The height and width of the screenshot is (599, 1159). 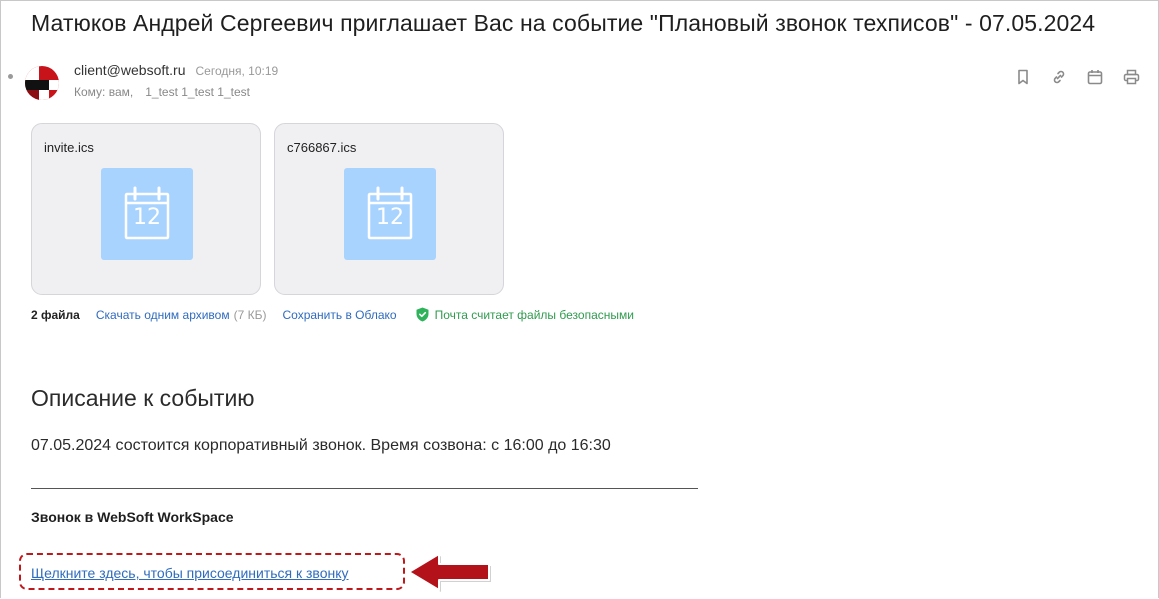 What do you see at coordinates (197, 92) in the screenshot?
I see `recipients-names: 1_test 1_test 1_test` at bounding box center [197, 92].